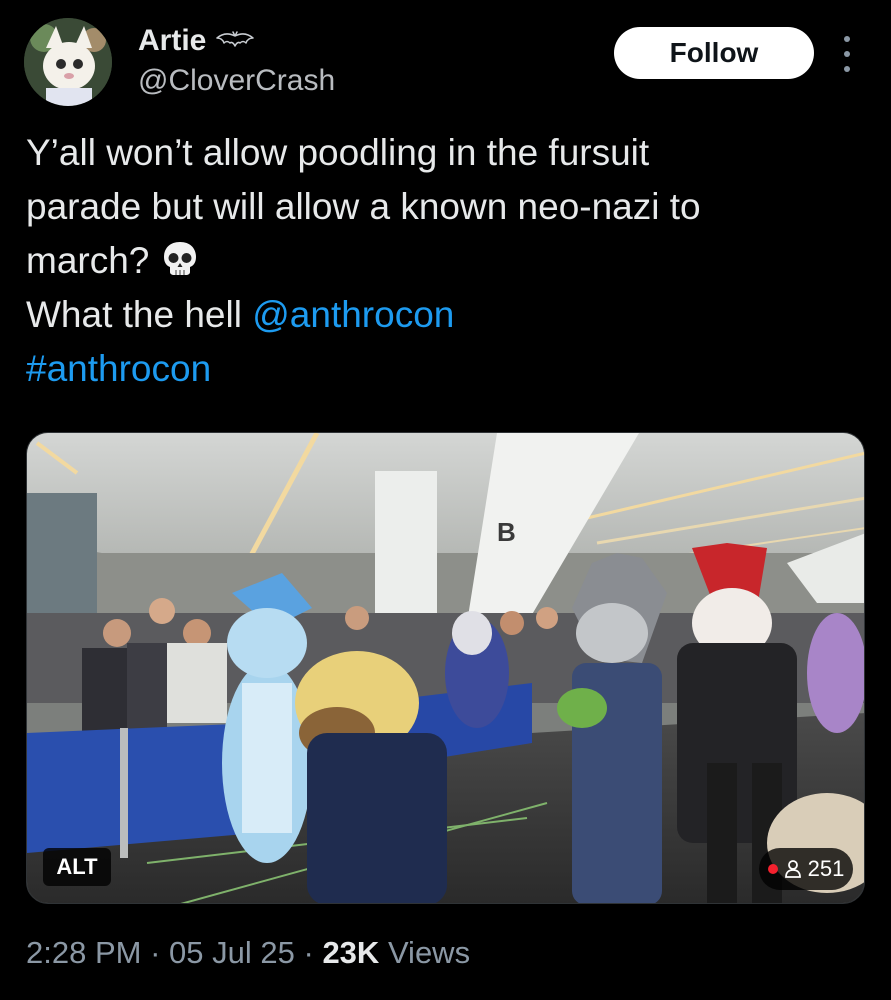 The image size is (891, 1000). I want to click on follow-button: Follow, so click(714, 53).